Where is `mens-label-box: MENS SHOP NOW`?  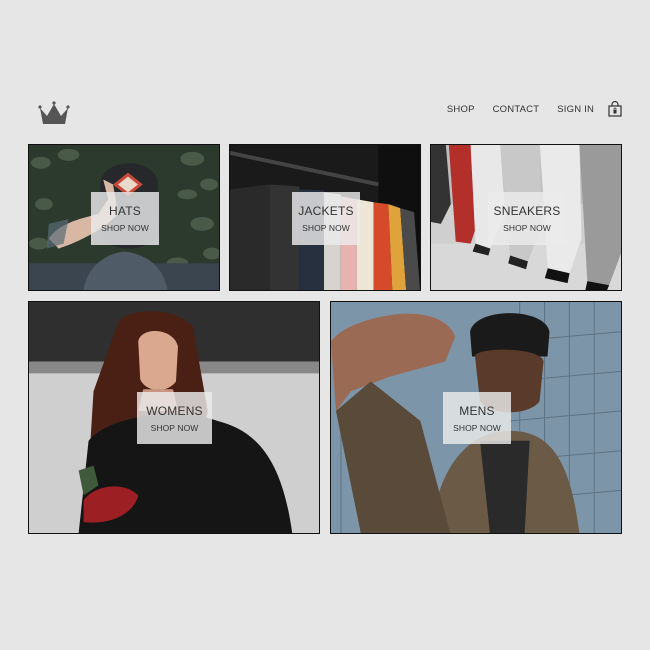
mens-label-box: MENS SHOP NOW is located at coordinates (477, 418).